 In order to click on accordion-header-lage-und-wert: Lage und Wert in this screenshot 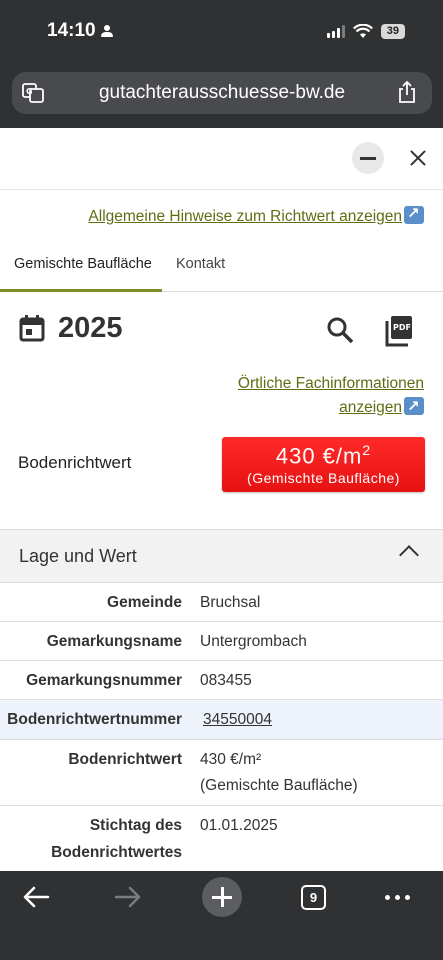, I will do `click(221, 556)`.